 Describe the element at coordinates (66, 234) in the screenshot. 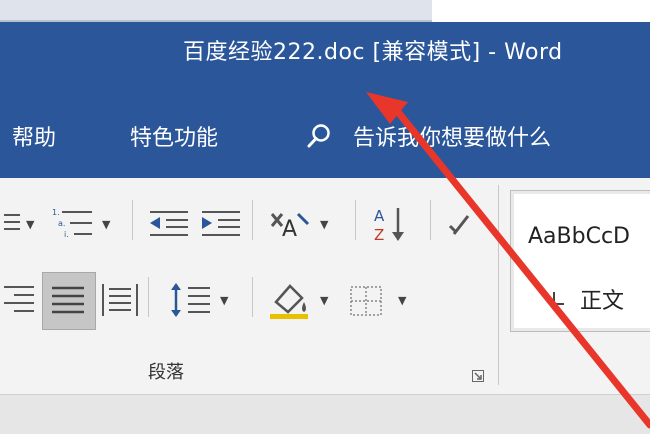

I see `svg-text: i.` at that location.